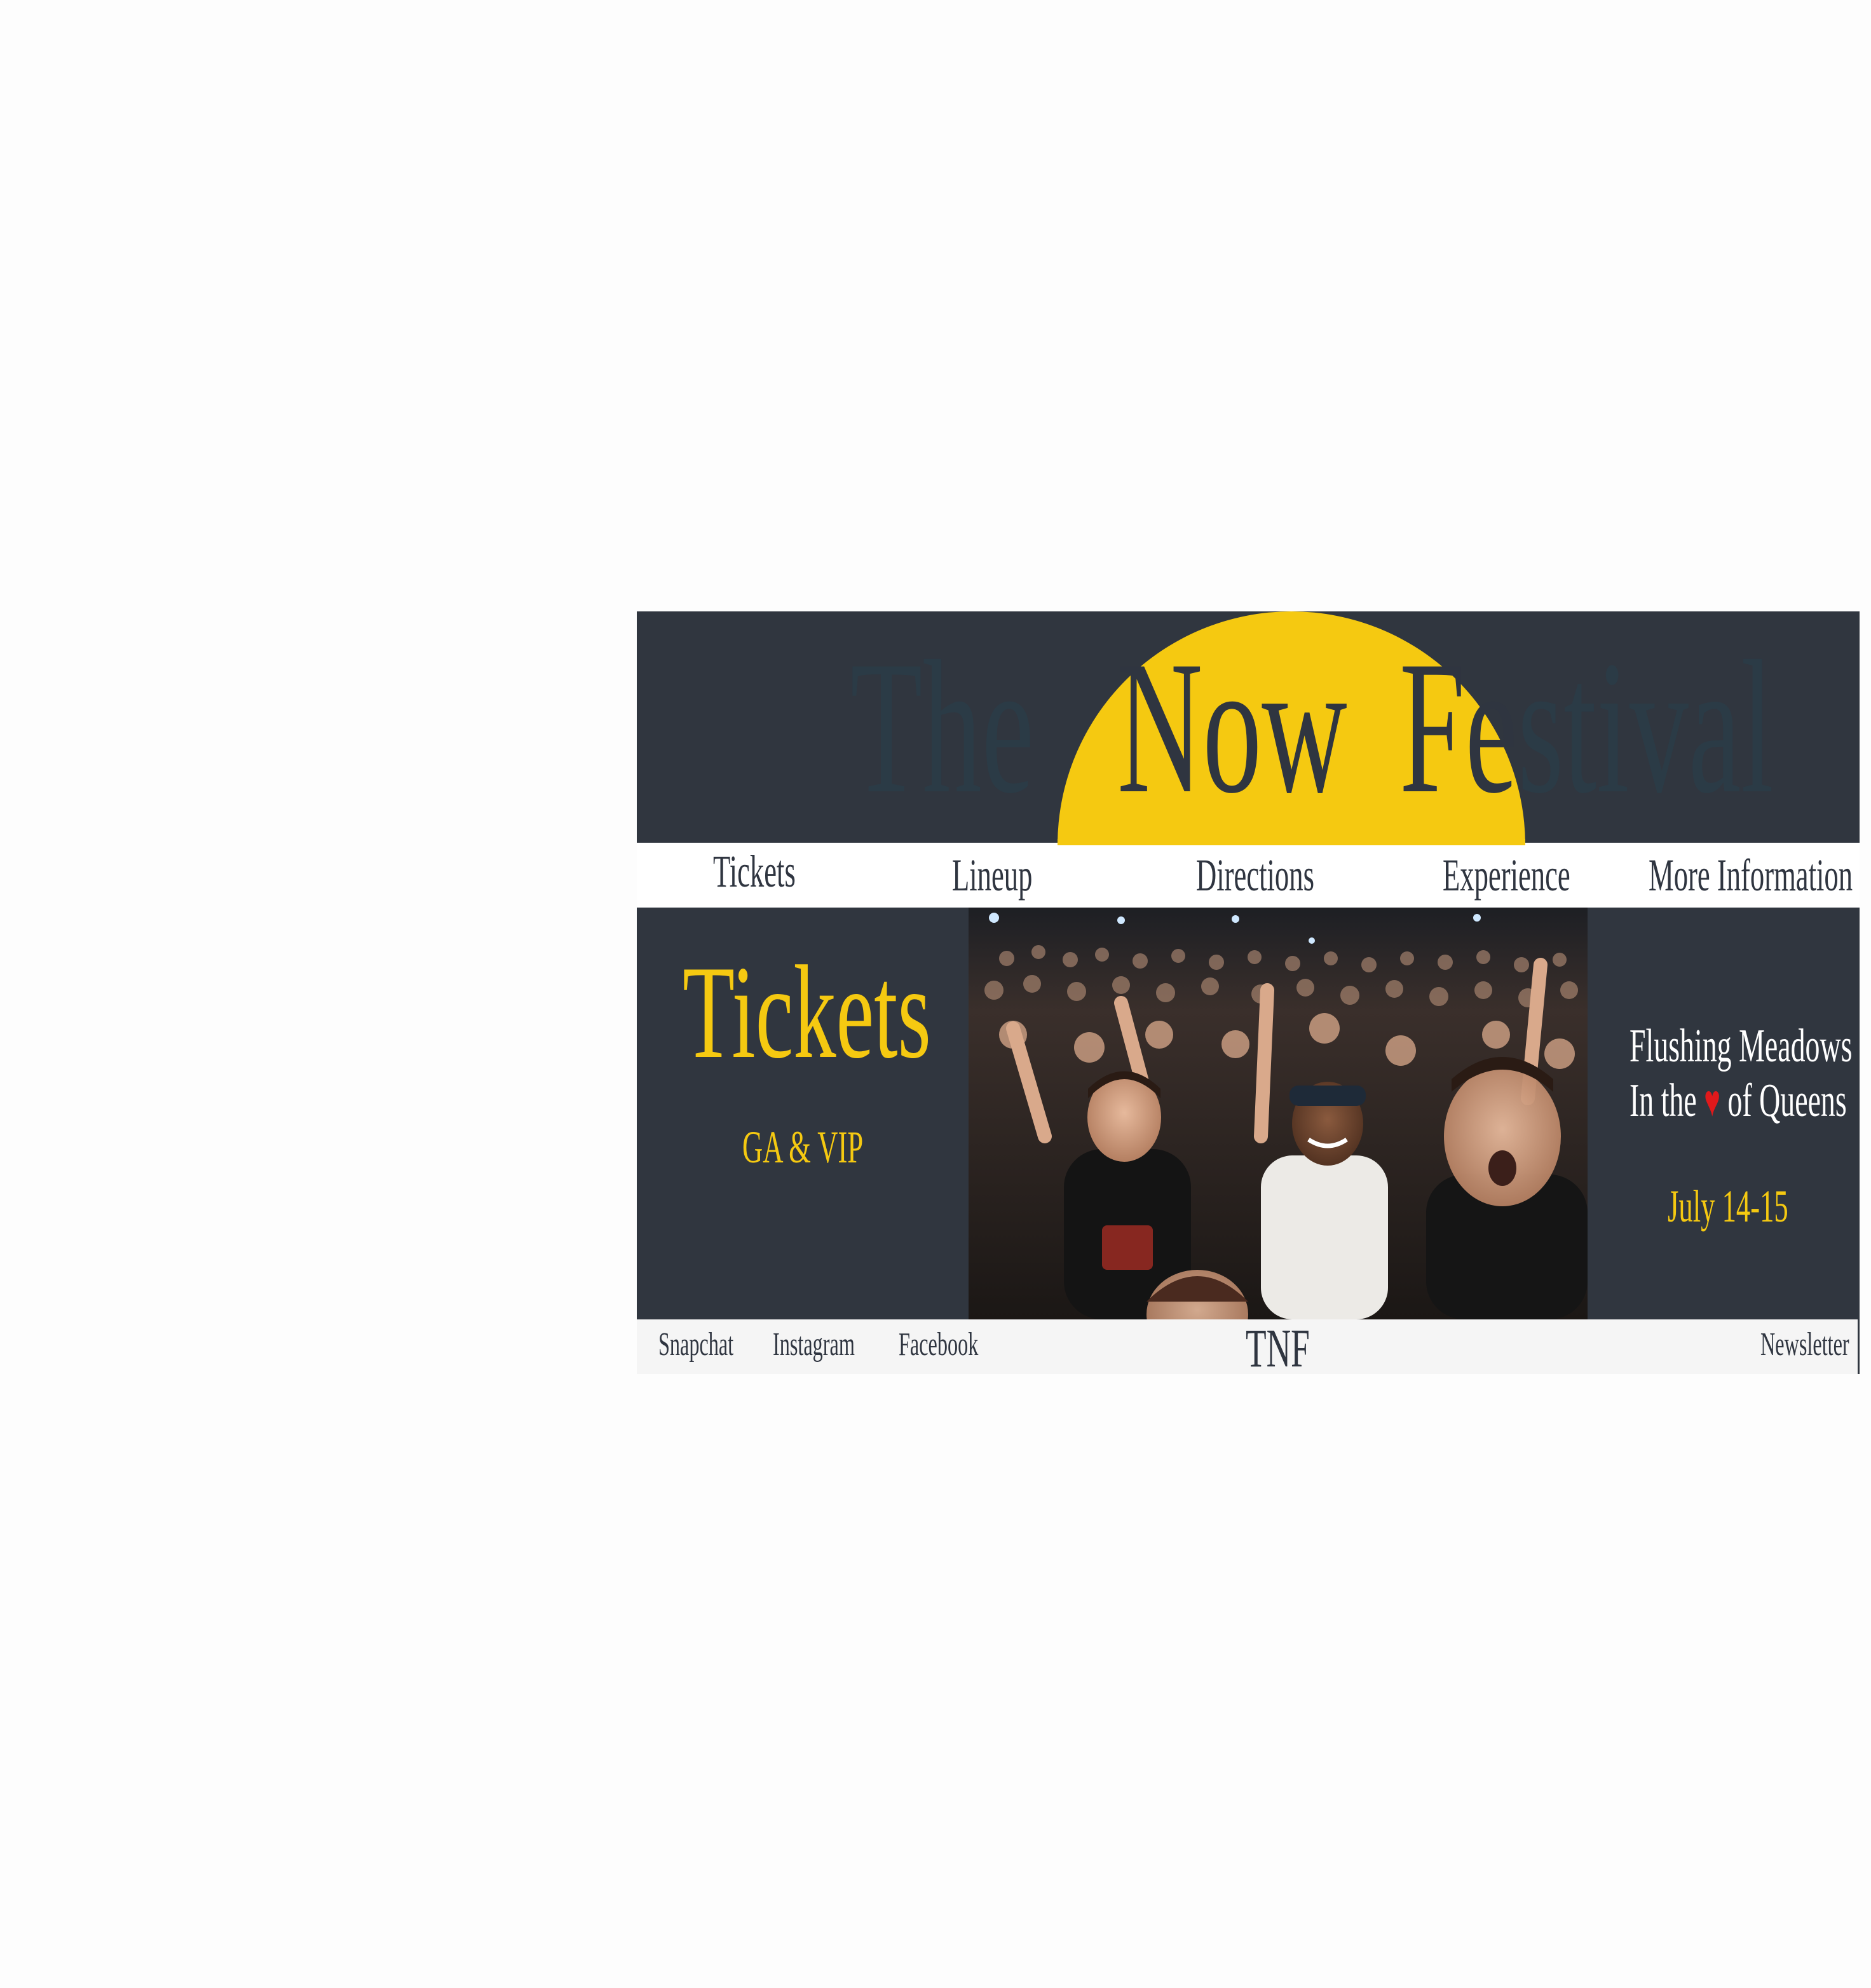 This screenshot has width=1871, height=1988. What do you see at coordinates (803, 1147) in the screenshot?
I see `tickets-subheading: GA & VIP` at bounding box center [803, 1147].